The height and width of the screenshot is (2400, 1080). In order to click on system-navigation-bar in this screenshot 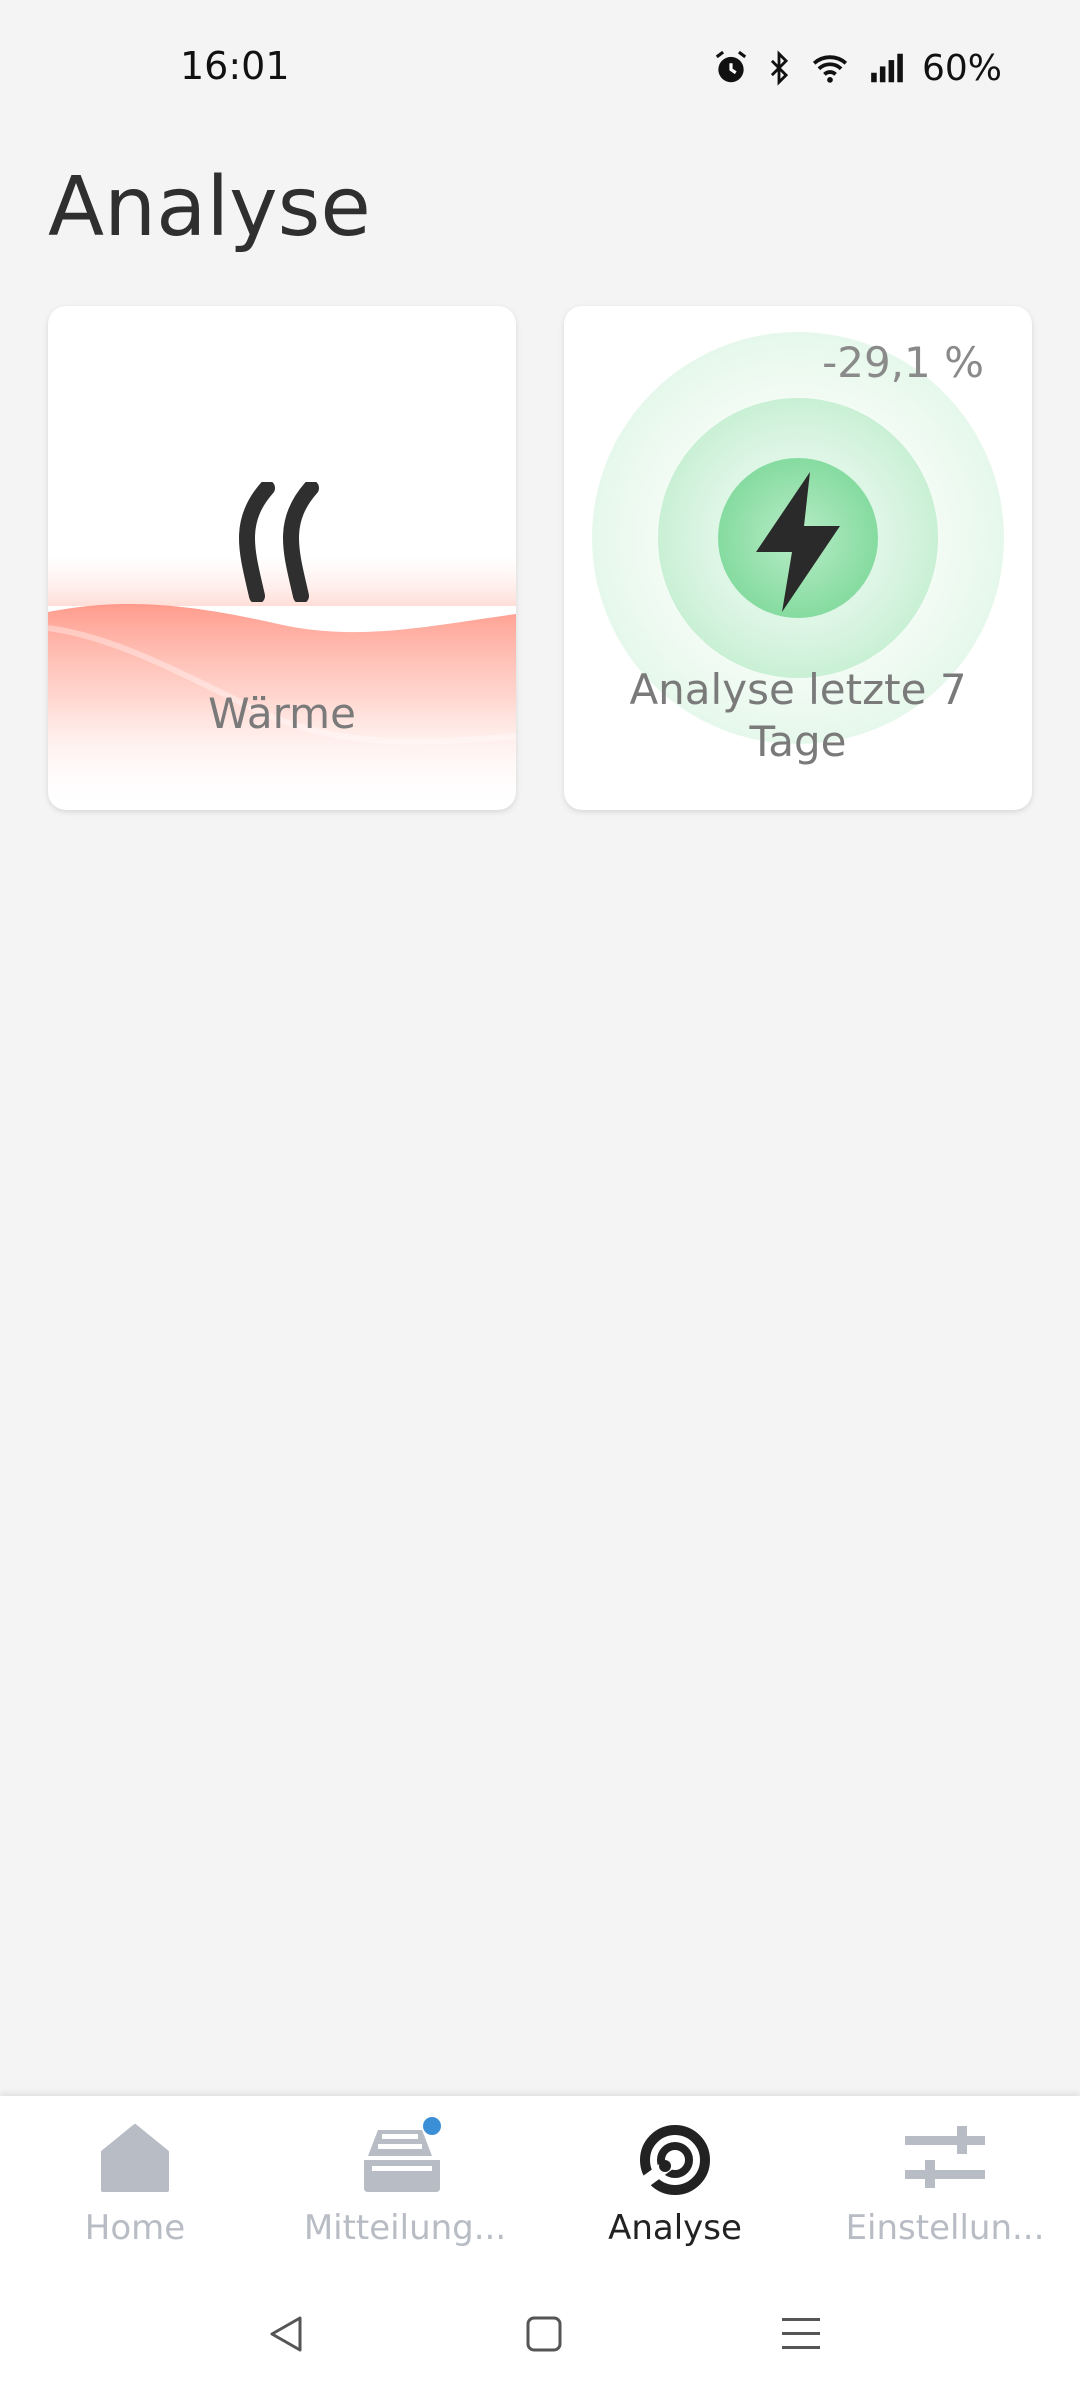, I will do `click(540, 2343)`.